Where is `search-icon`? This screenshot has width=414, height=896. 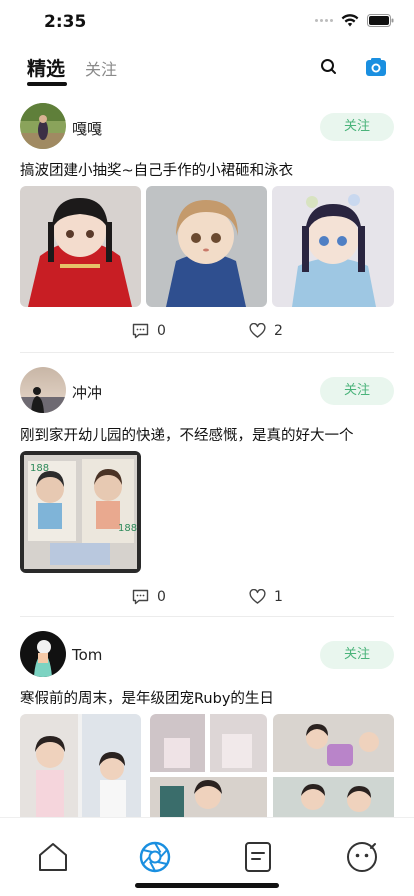 search-icon is located at coordinates (328, 66).